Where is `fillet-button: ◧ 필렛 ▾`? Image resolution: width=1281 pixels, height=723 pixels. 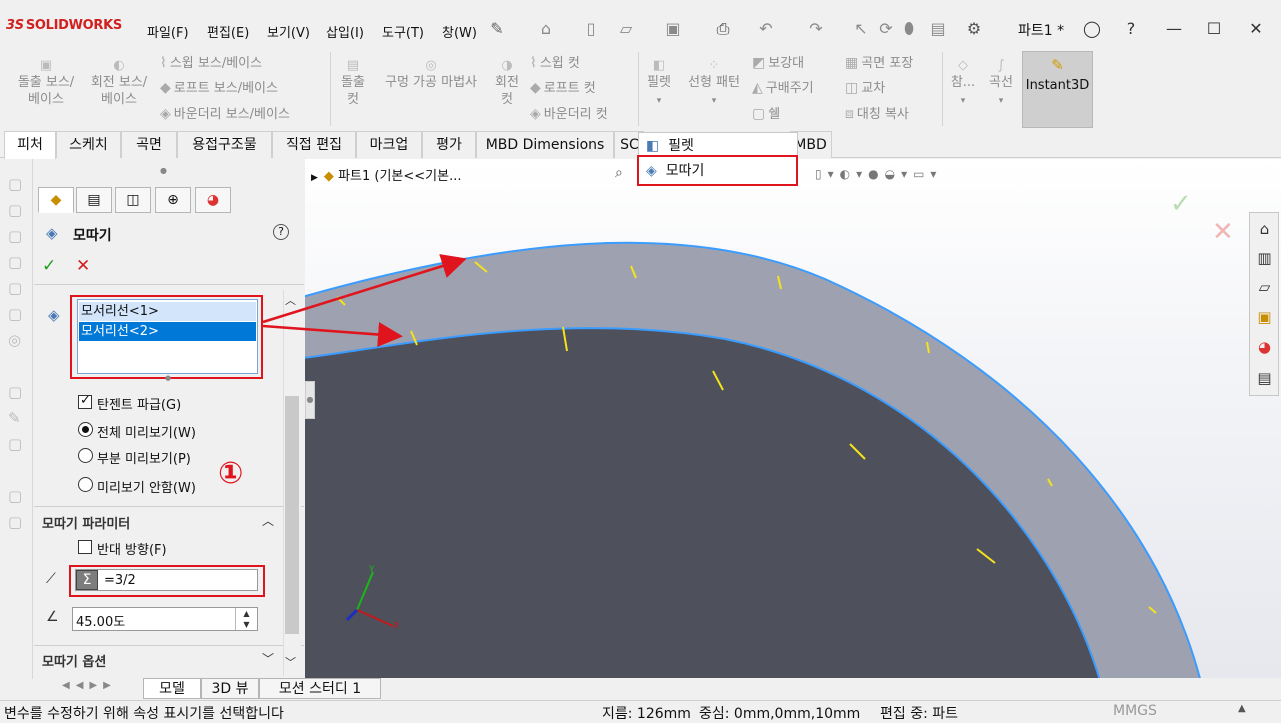
fillet-button: ◧ 필렛 ▾ is located at coordinates (659, 83).